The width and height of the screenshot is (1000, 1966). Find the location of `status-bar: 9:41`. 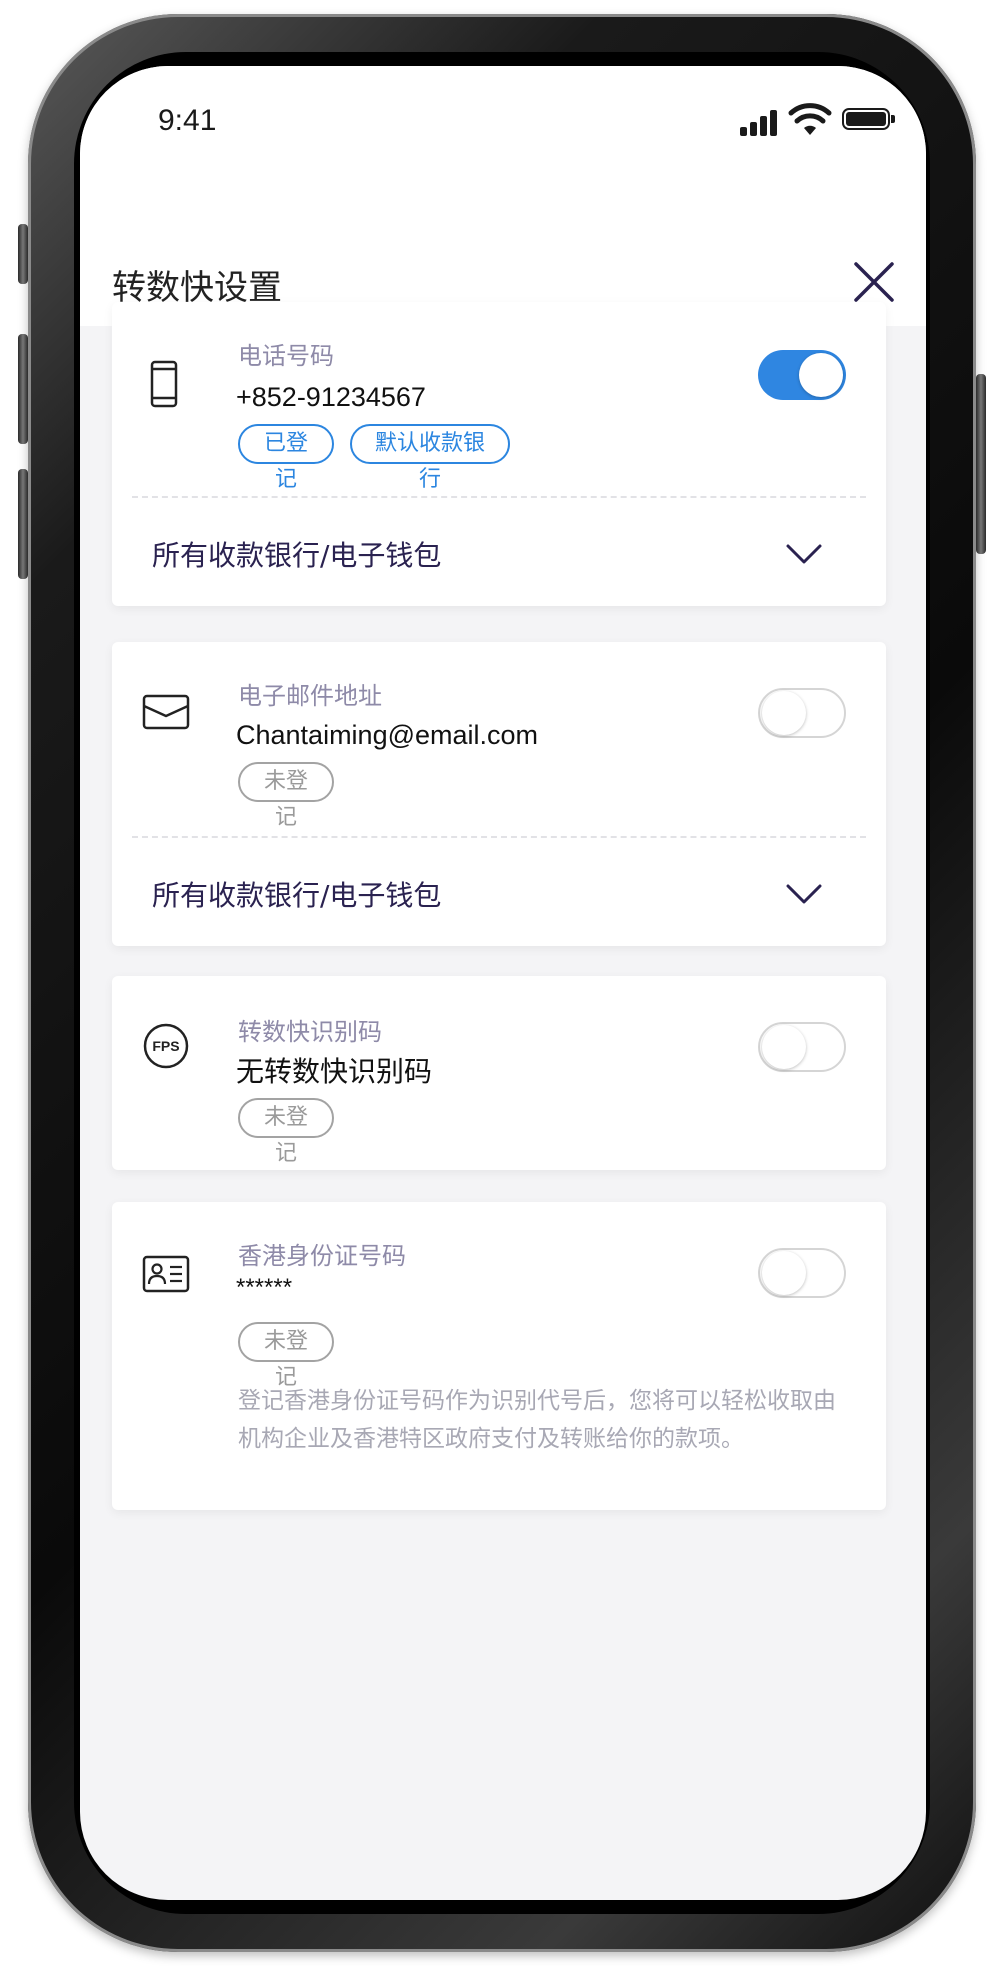

status-bar: 9:41 is located at coordinates (503, 131).